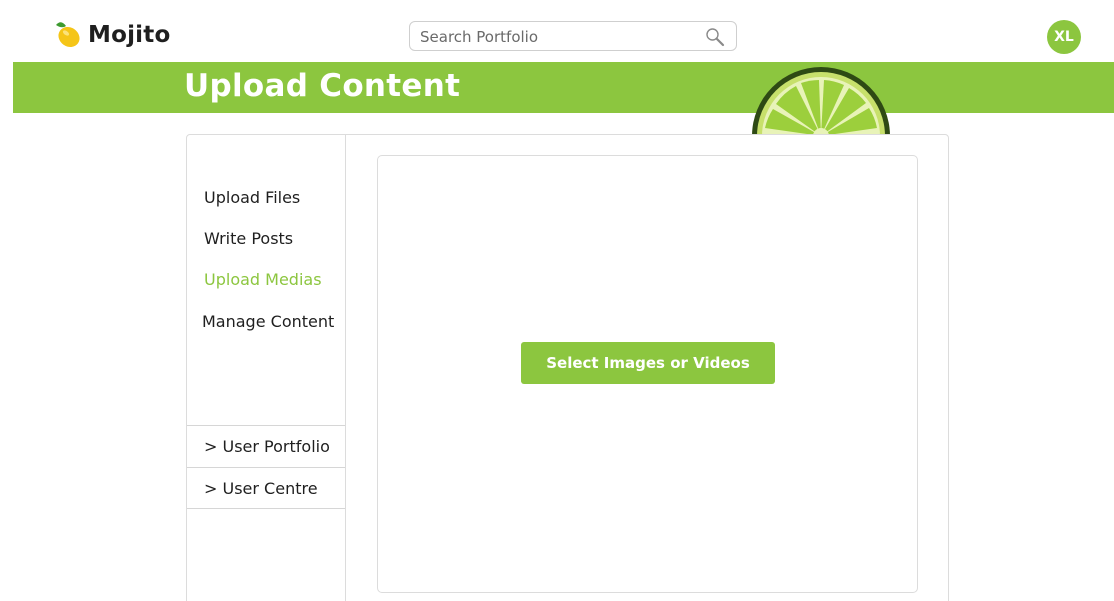 The height and width of the screenshot is (601, 1114). Describe the element at coordinates (266, 488) in the screenshot. I see `sidebar-link-user-centre: > User Centre` at that location.